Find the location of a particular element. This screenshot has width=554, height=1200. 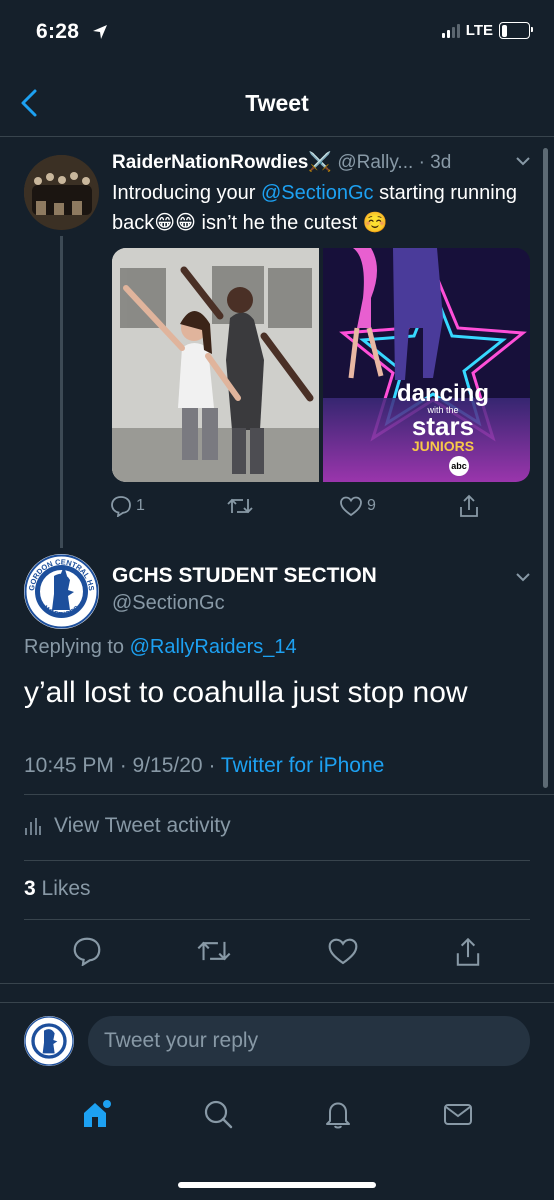

avatar-ring-text: GORDON CENTRAL HS WARRIORS is located at coordinates (61, 591).